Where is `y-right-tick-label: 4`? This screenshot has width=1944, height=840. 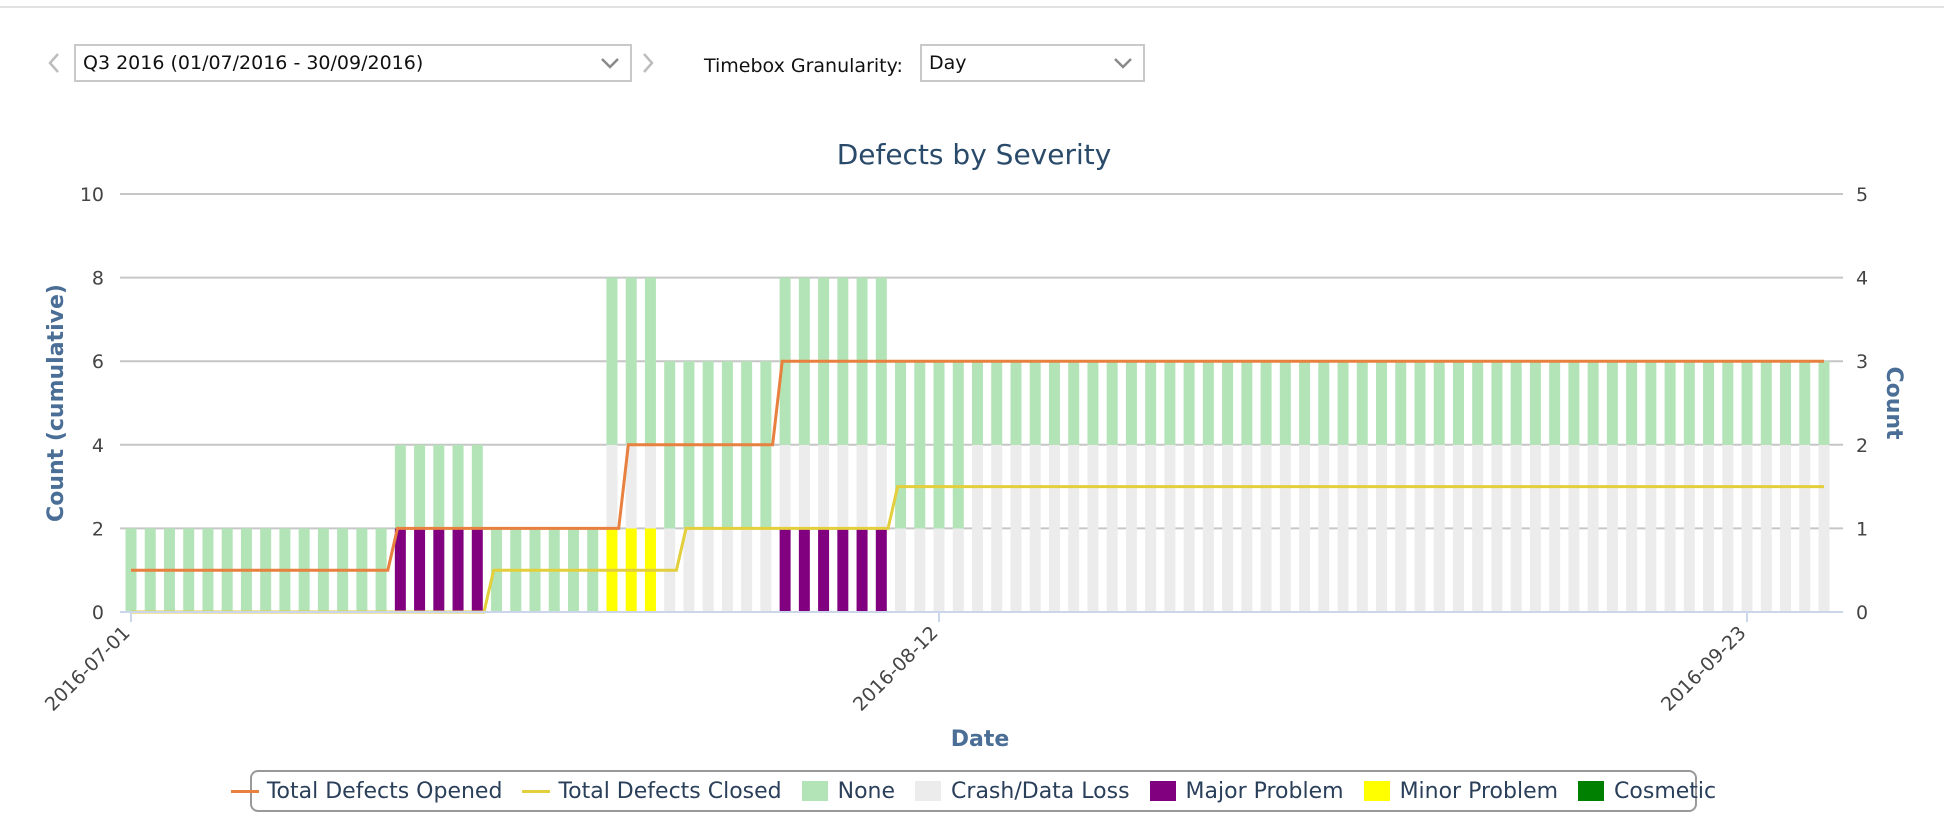
y-right-tick-label: 4 is located at coordinates (1862, 279).